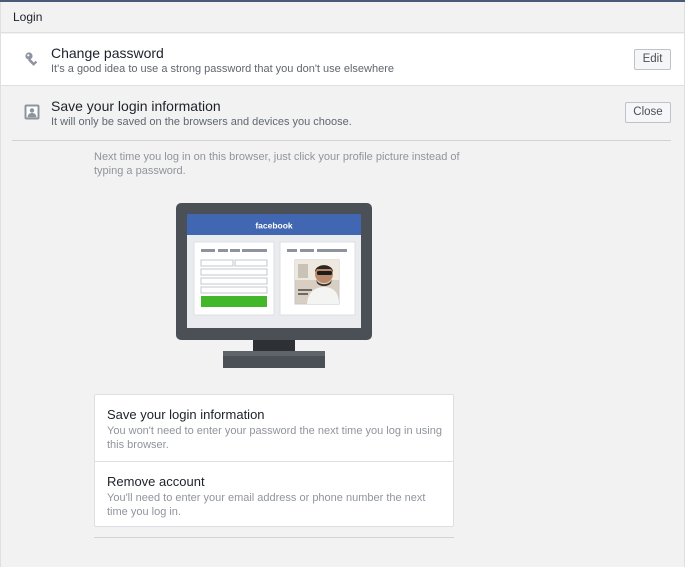  Describe the element at coordinates (186, 414) in the screenshot. I see `save-login-option-title: Save your login information` at that location.